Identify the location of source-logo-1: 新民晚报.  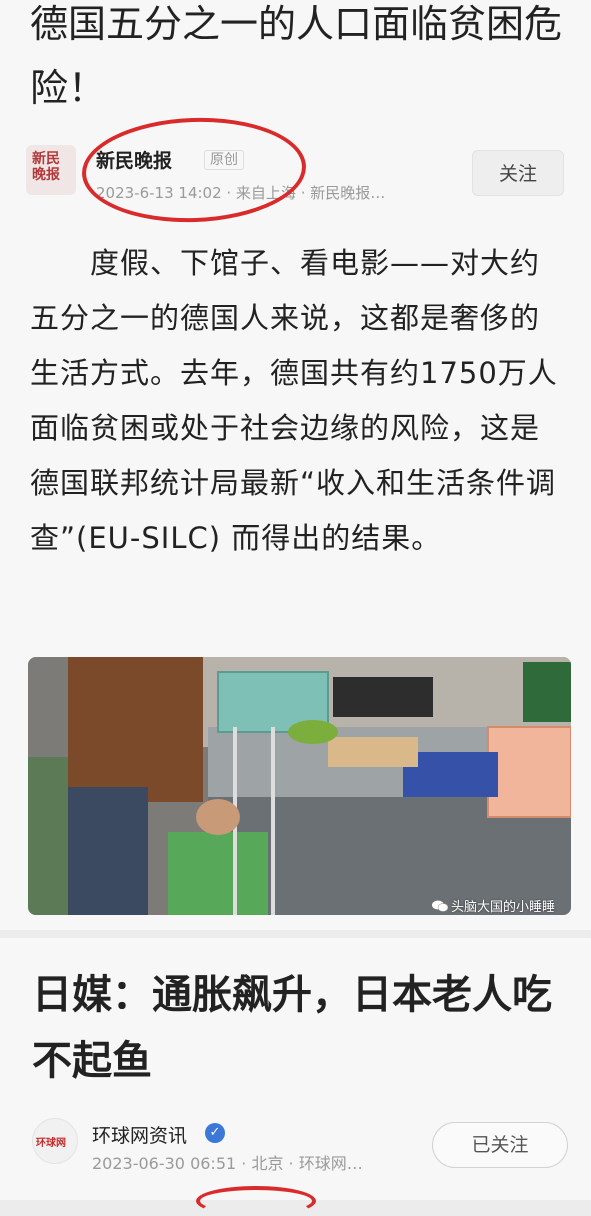
(51, 170).